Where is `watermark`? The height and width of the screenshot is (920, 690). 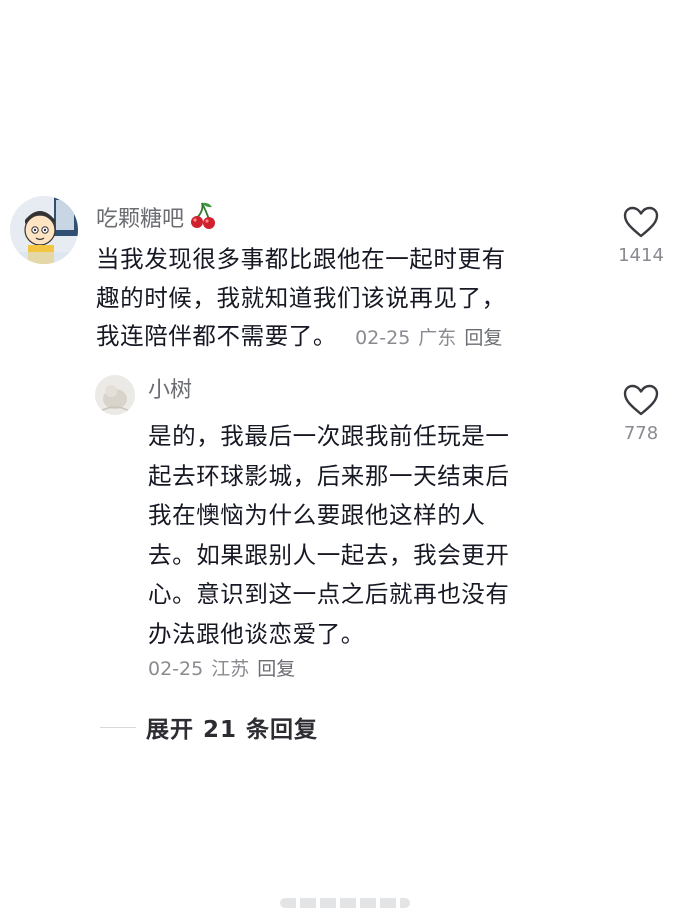
watermark is located at coordinates (345, 903).